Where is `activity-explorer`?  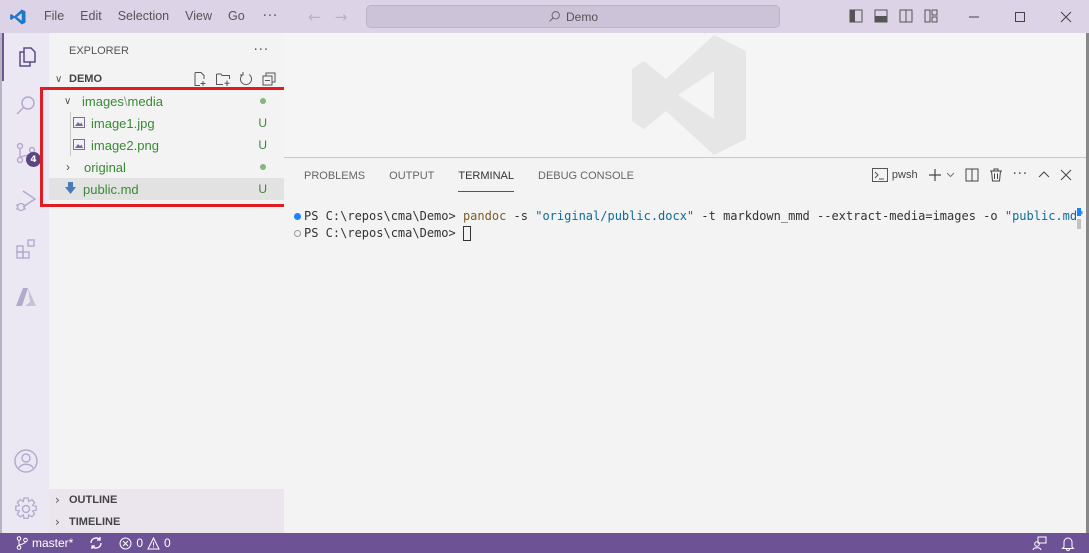
activity-explorer is located at coordinates (25, 57).